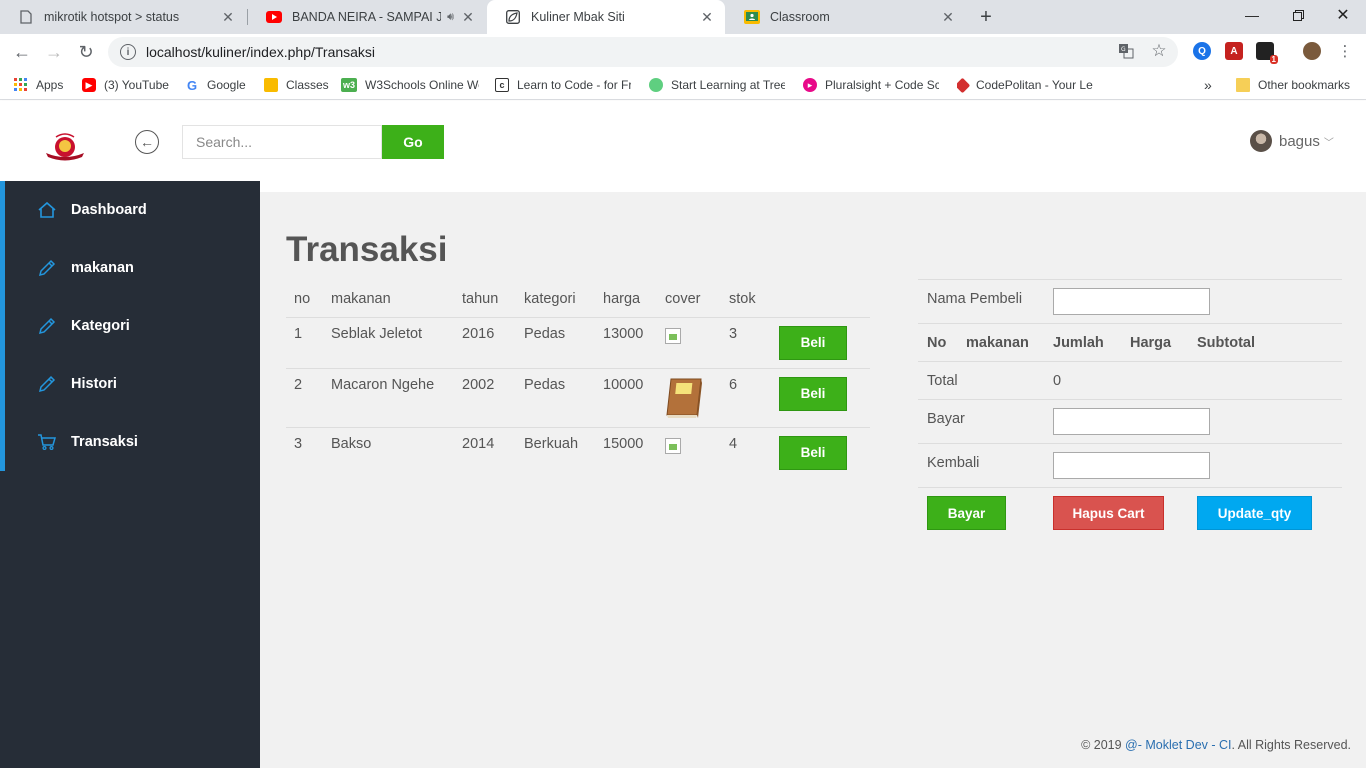  I want to click on star-icon: ☆, so click(1159, 51).